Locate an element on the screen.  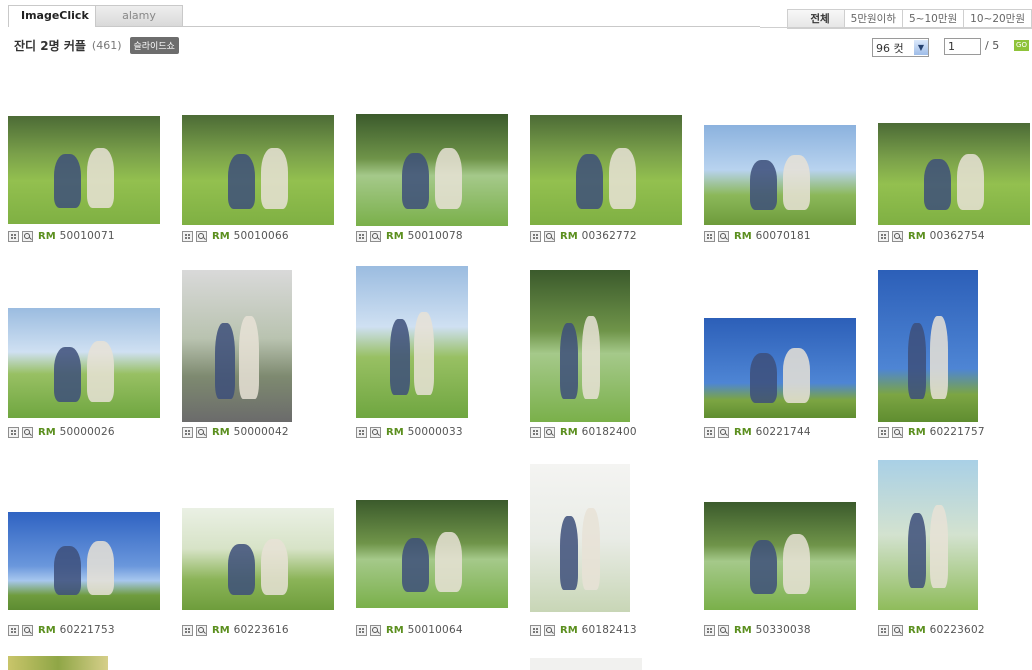
chevron-down-icon: ▼ is located at coordinates (921, 47).